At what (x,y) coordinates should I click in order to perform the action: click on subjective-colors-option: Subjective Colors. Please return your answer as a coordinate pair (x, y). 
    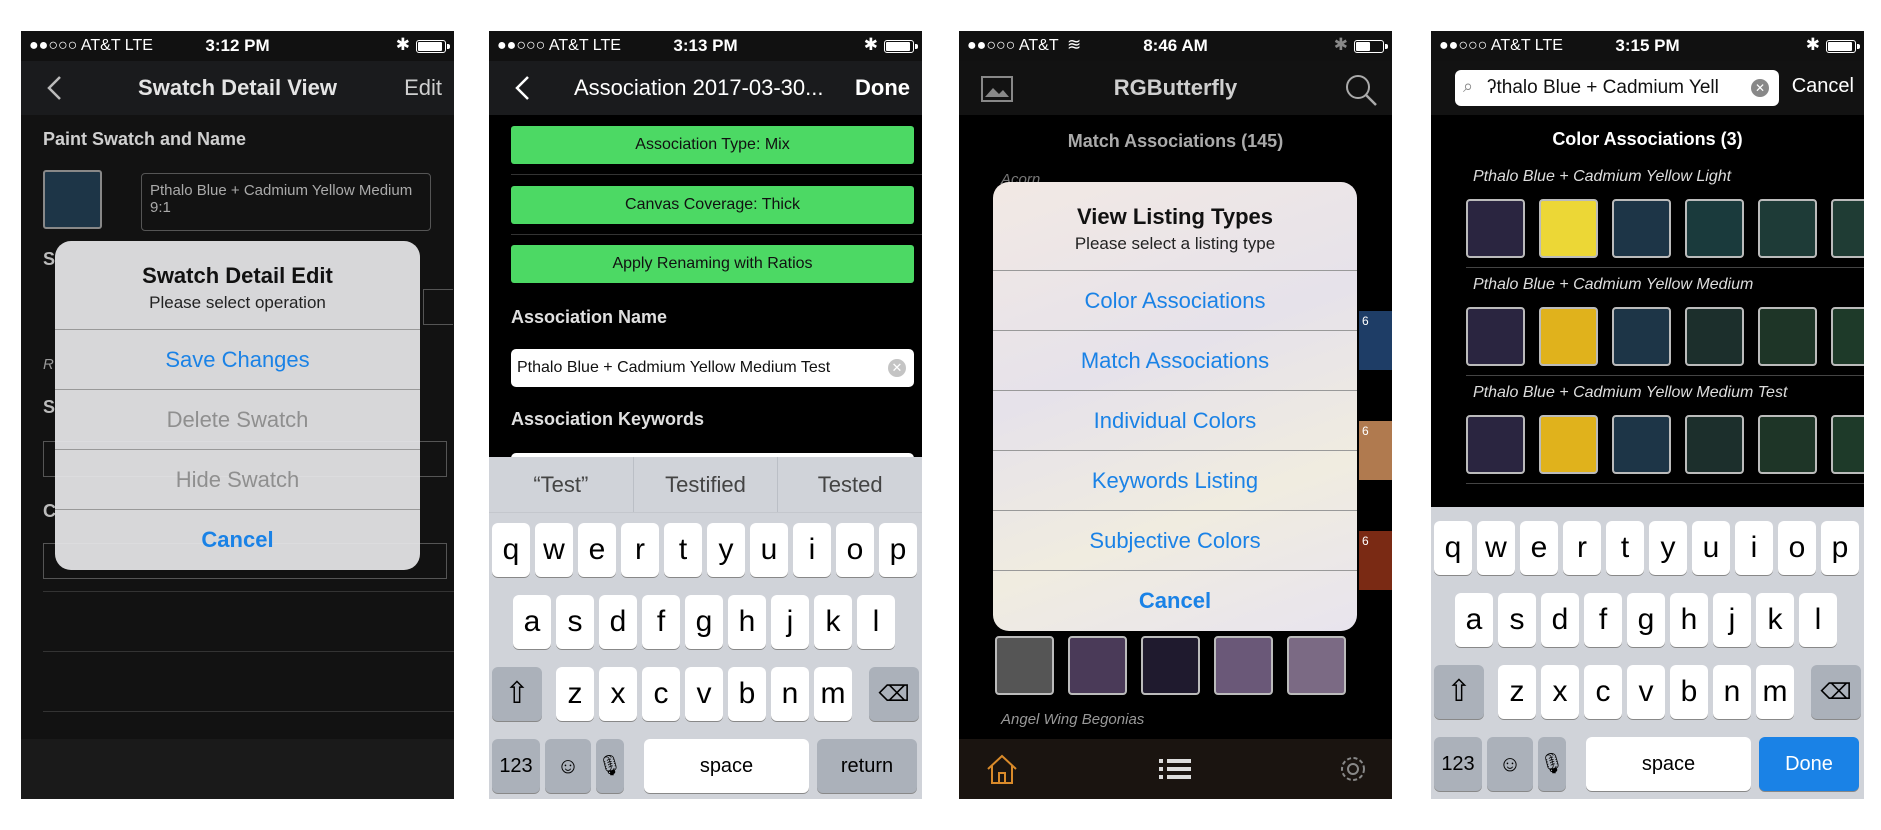
    Looking at the image, I should click on (1175, 541).